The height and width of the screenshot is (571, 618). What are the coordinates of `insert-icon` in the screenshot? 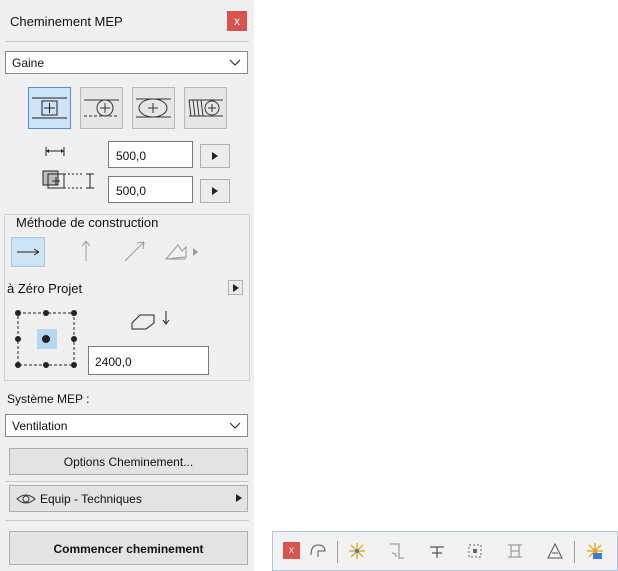 It's located at (595, 551).